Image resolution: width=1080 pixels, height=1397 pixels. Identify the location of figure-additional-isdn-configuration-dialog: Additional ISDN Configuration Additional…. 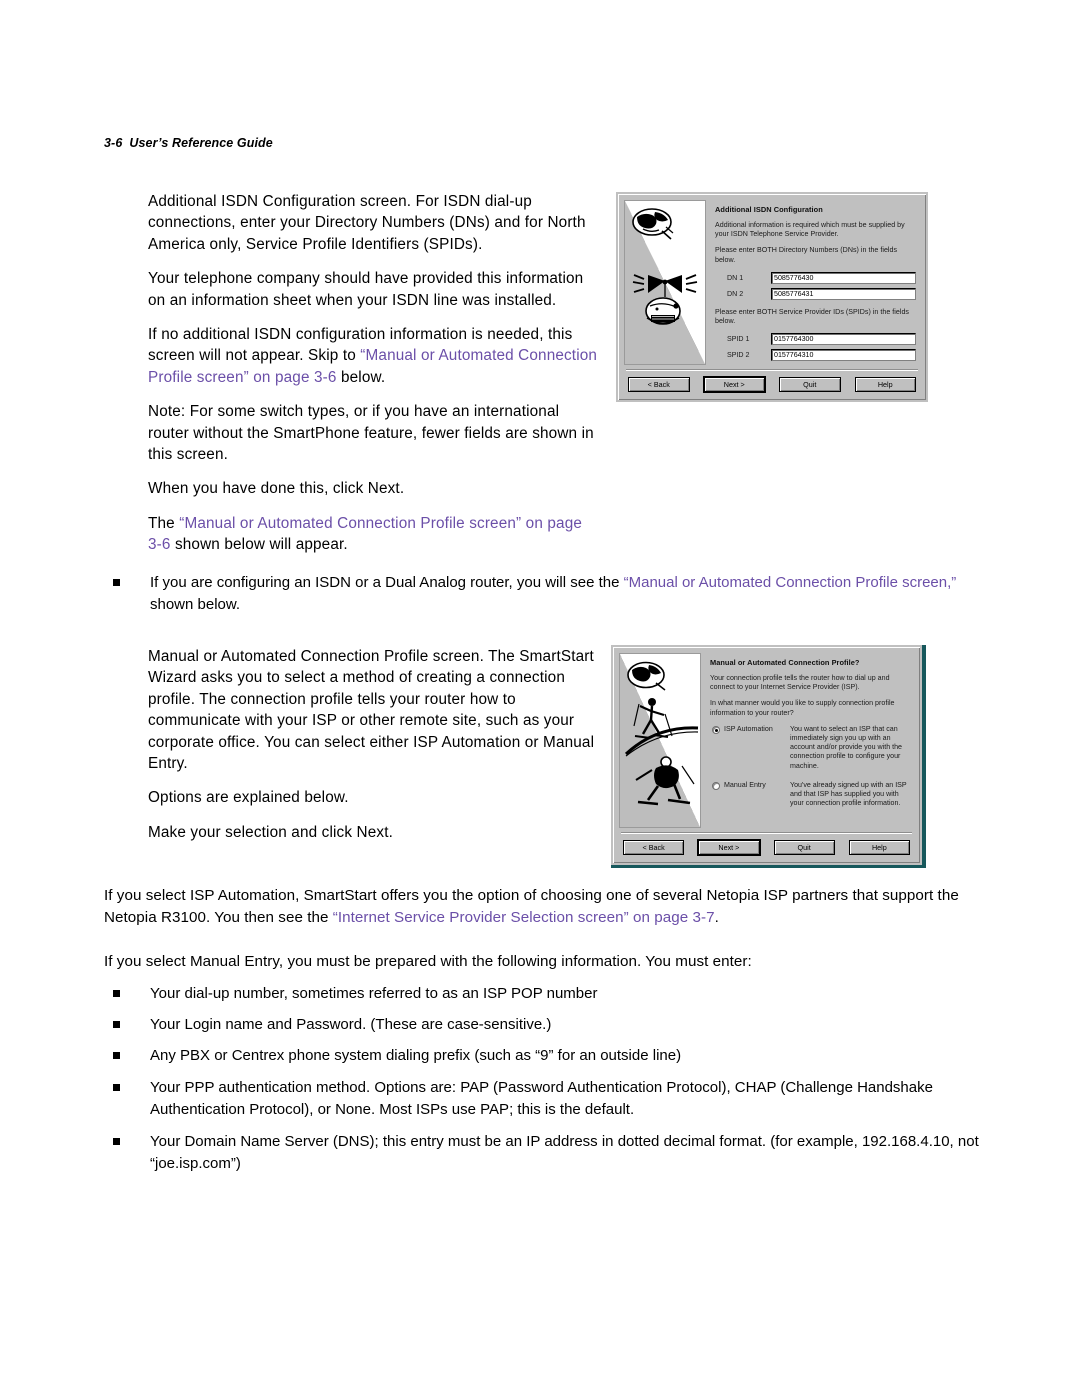
(772, 297).